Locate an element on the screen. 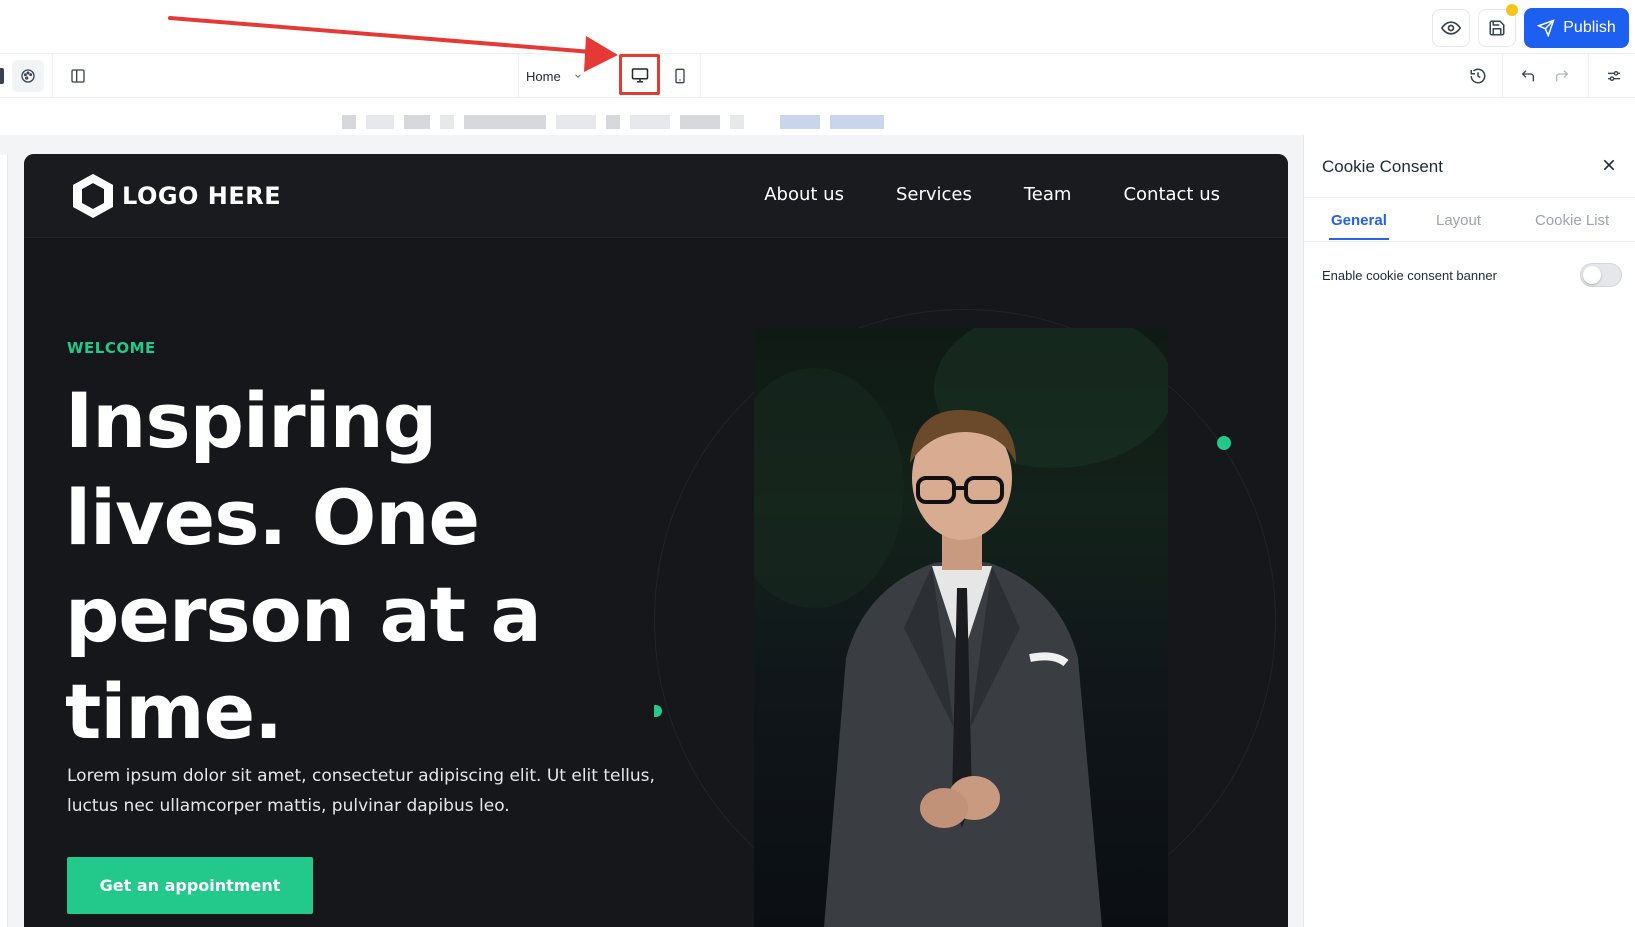  device-mobile-button is located at coordinates (680, 76).